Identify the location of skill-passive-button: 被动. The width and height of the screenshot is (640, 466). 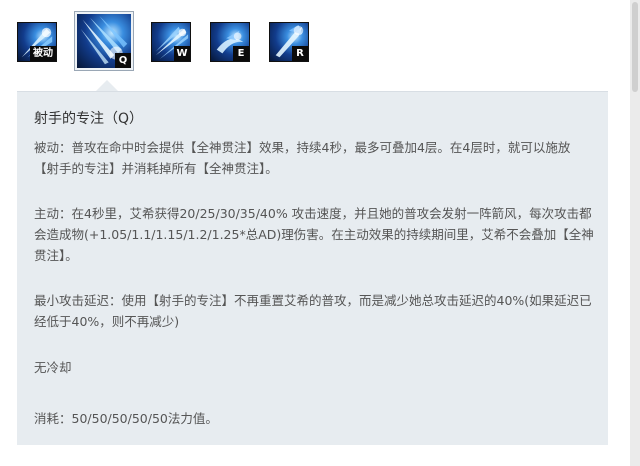
(37, 42).